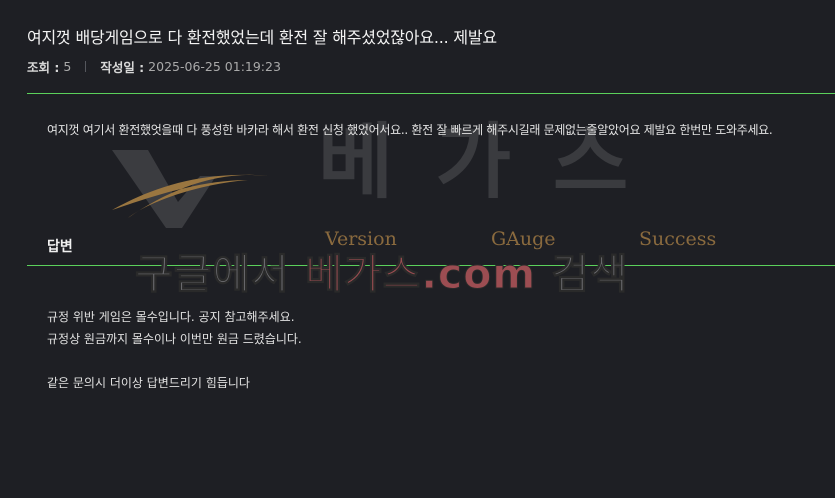 The width and height of the screenshot is (835, 498). What do you see at coordinates (262, 37) in the screenshot?
I see `post-title: 여지껏 배당게임으로 다 환전했었는데 환전 잘 해주셨었잖아요... 제발요` at bounding box center [262, 37].